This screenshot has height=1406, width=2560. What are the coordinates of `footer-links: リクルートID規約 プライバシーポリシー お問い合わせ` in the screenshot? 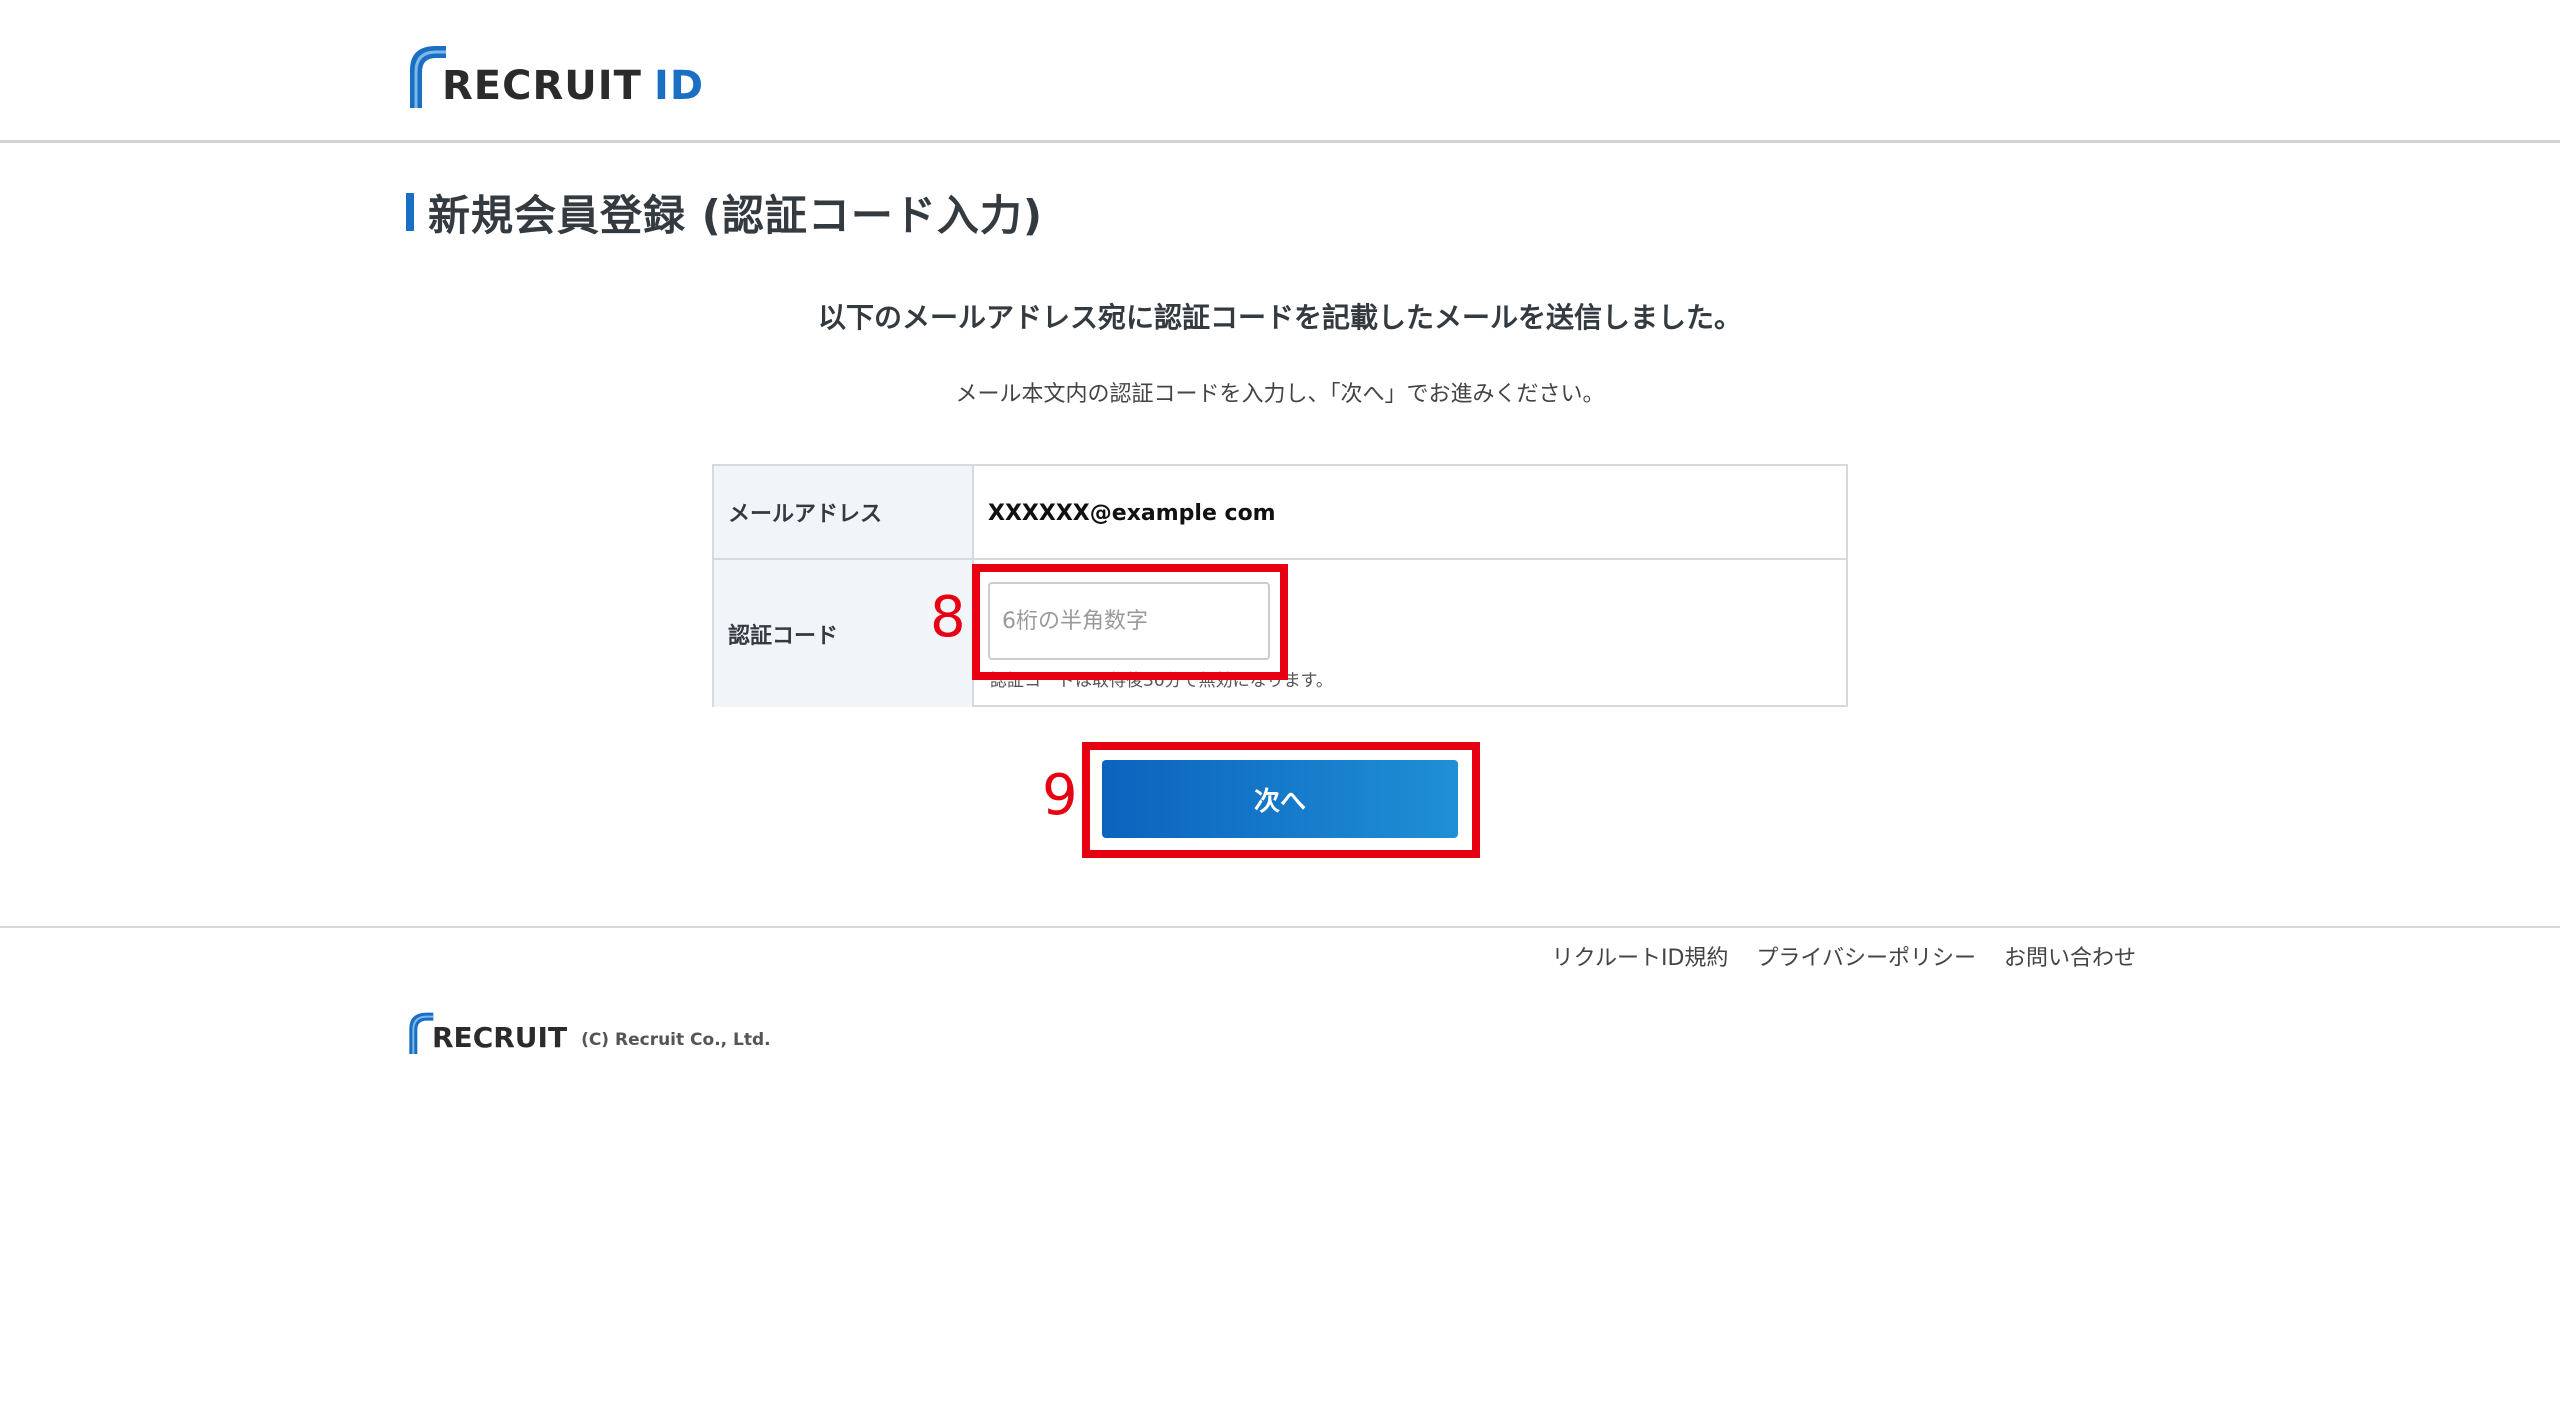 It's located at (1844, 956).